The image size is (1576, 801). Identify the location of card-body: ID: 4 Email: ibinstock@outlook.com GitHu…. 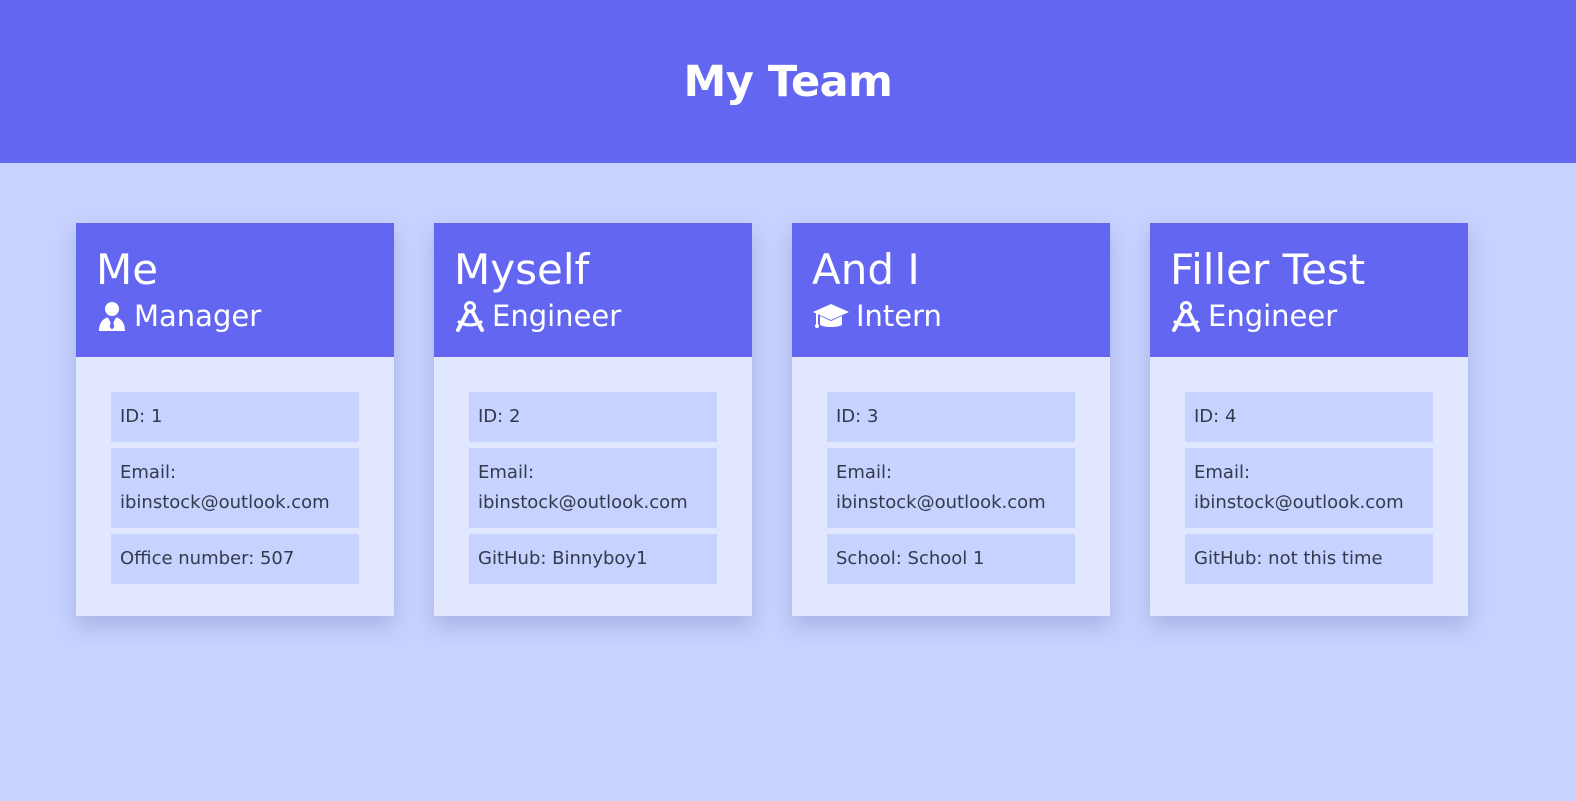
(1309, 470).